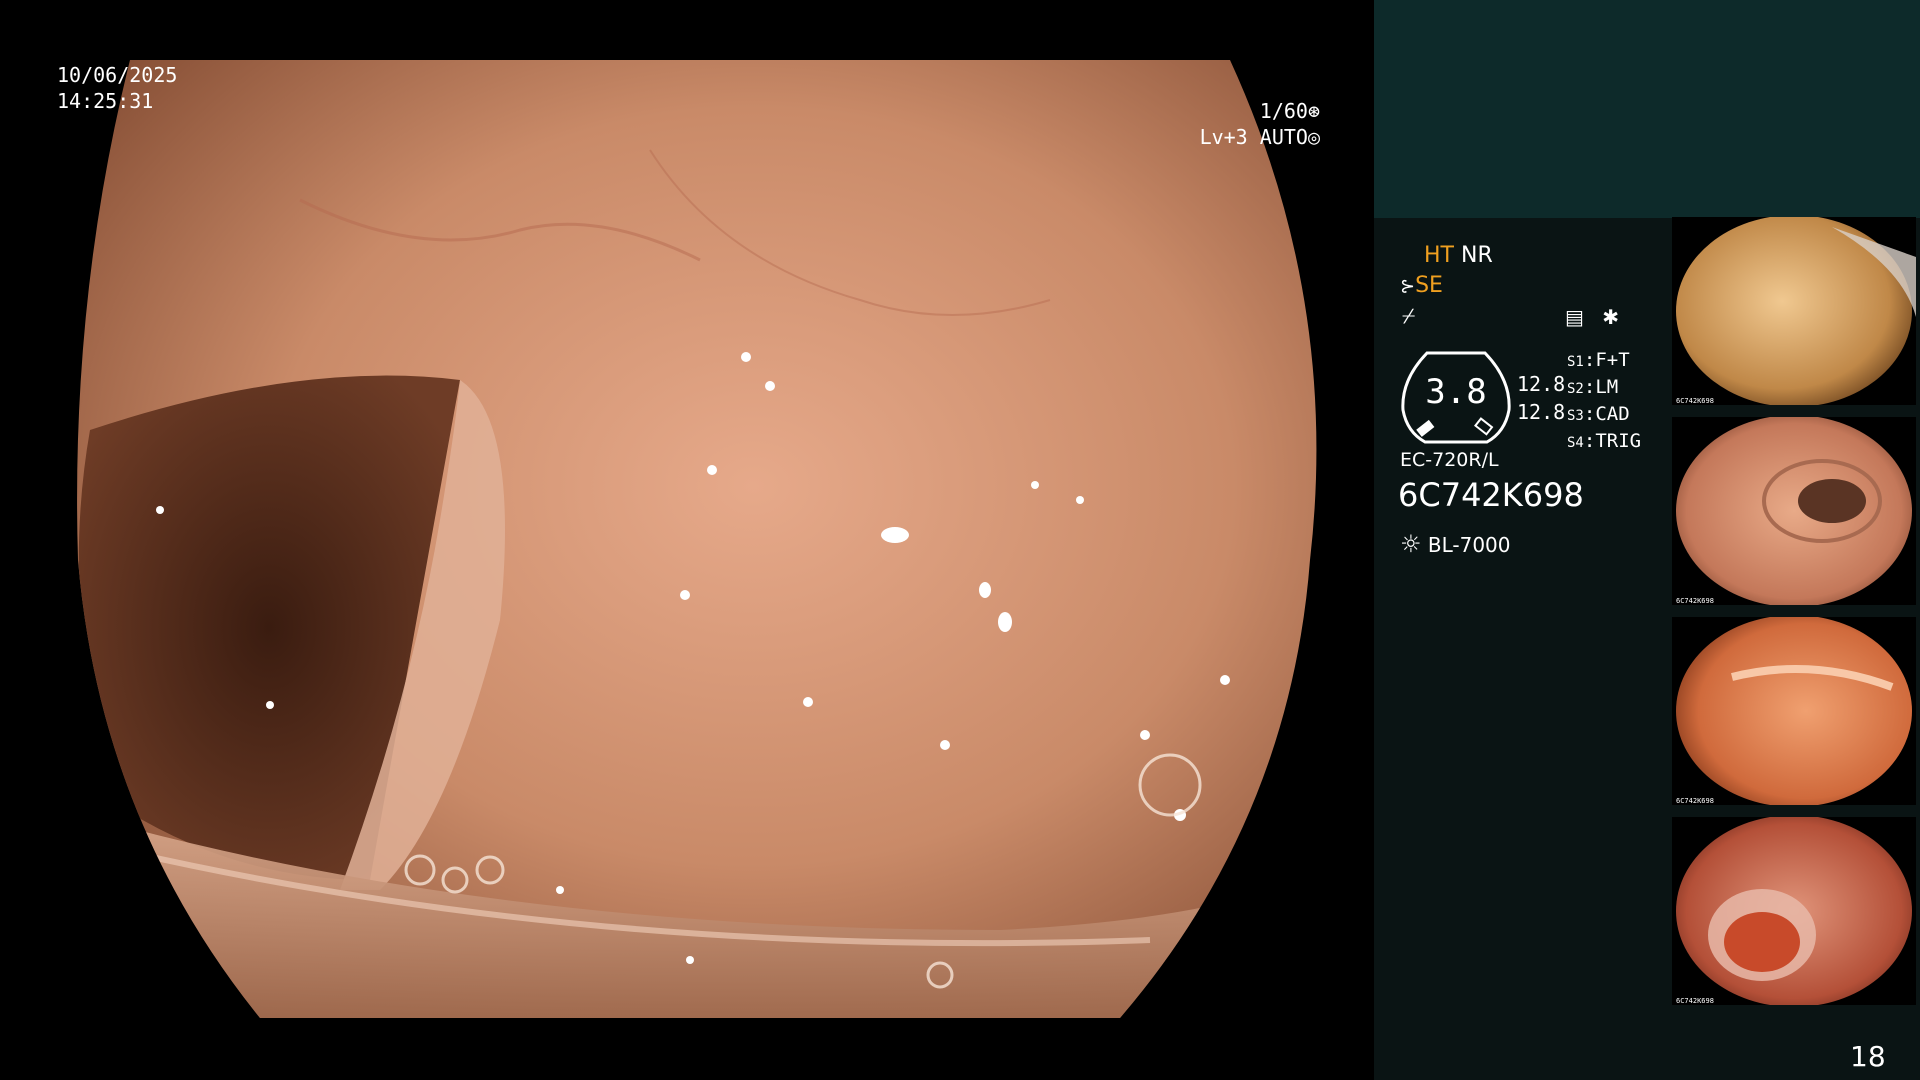  Describe the element at coordinates (1313, 137) in the screenshot. I see `iris-icon: ◎` at that location.